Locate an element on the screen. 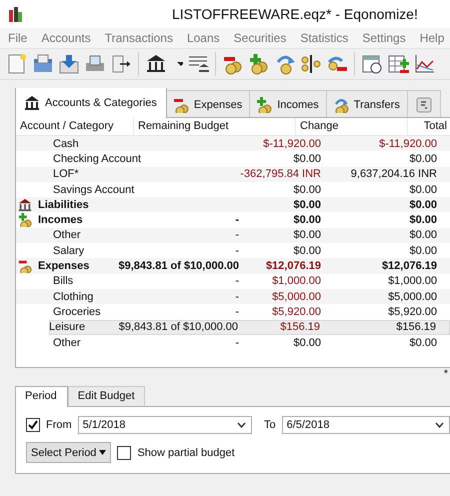 The image size is (450, 496). table-cell: Clothing is located at coordinates (73, 296).